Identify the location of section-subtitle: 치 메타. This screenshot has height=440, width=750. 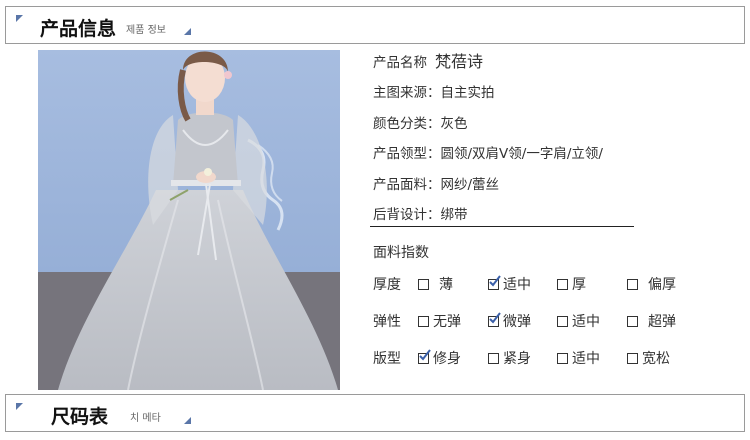
(145, 418).